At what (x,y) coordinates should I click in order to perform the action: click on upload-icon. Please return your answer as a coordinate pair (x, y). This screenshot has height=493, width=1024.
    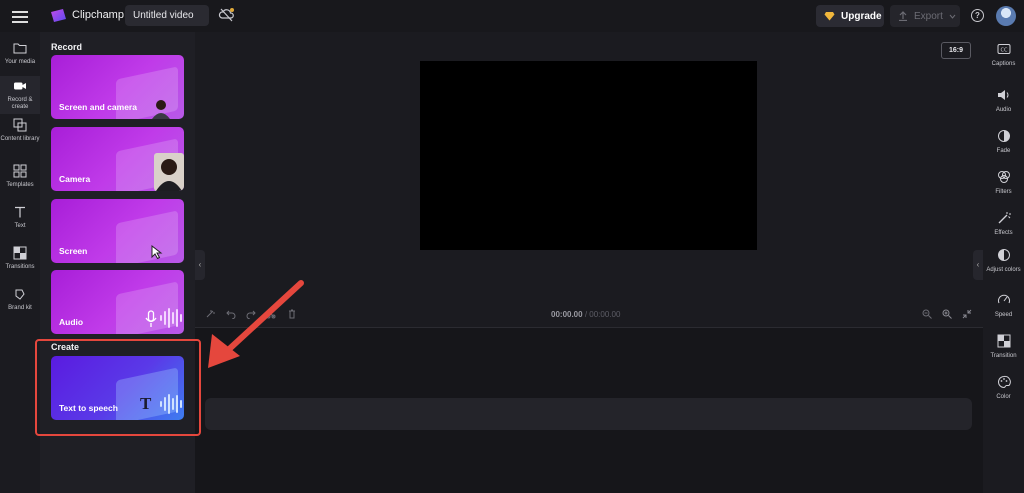
    Looking at the image, I should click on (903, 16).